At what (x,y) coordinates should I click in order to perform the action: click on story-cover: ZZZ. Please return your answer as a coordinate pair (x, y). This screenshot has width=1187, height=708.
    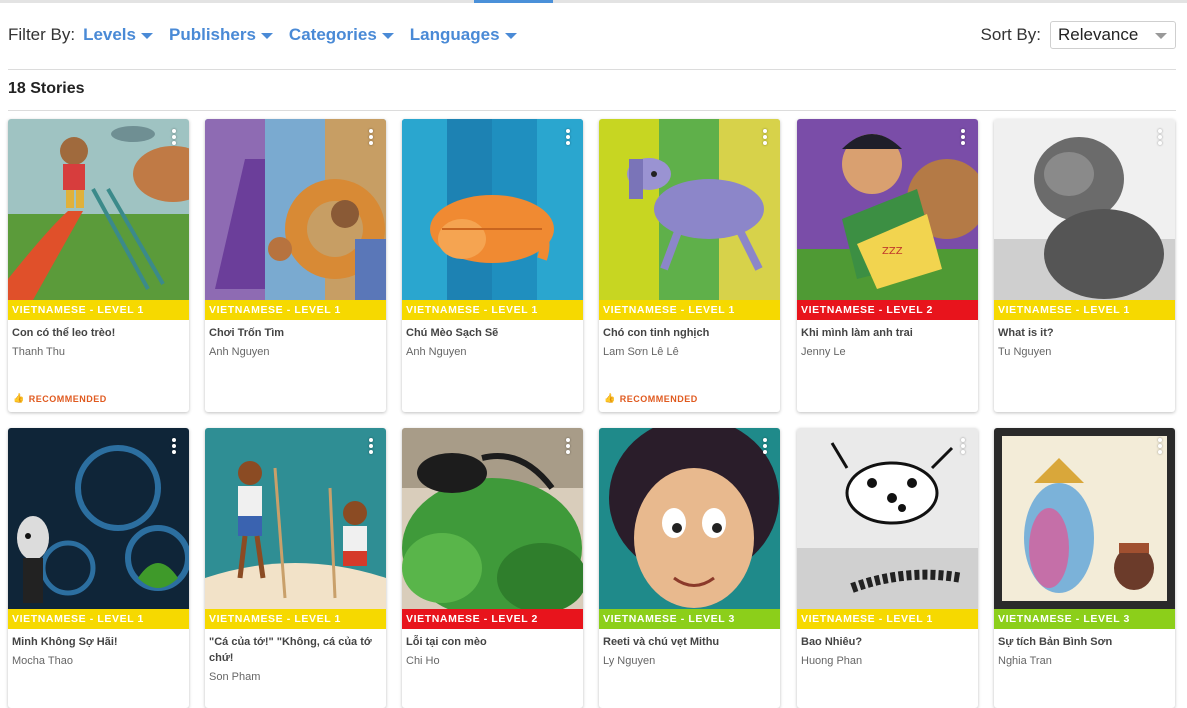
    Looking at the image, I should click on (887, 209).